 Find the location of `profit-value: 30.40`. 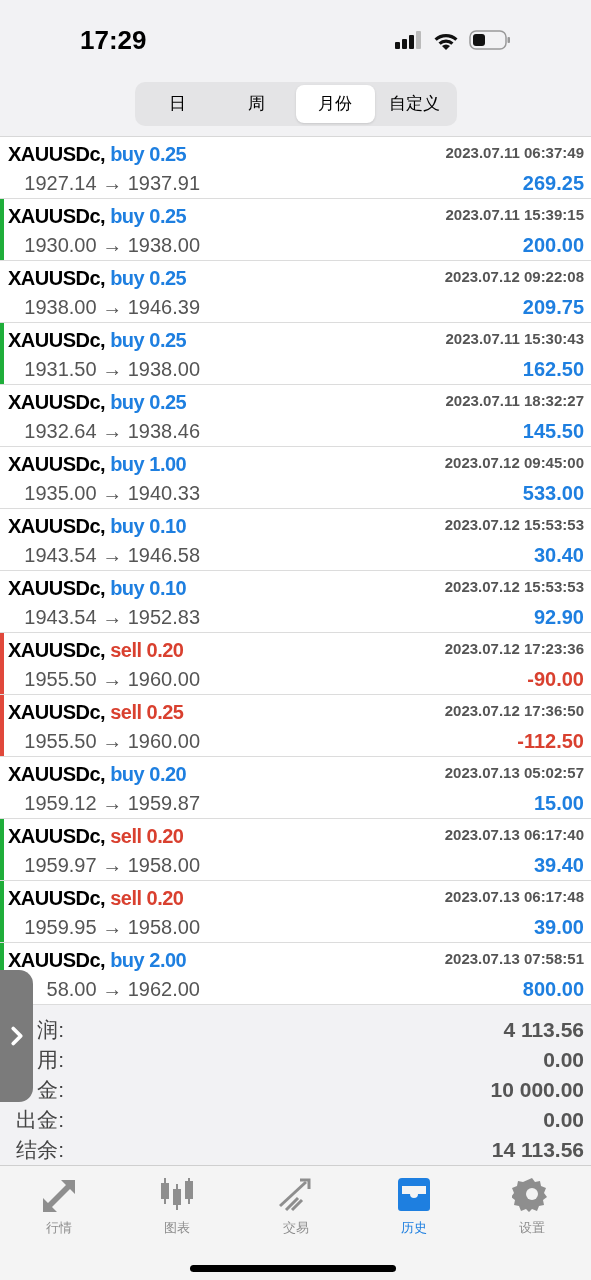

profit-value: 30.40 is located at coordinates (558, 555).